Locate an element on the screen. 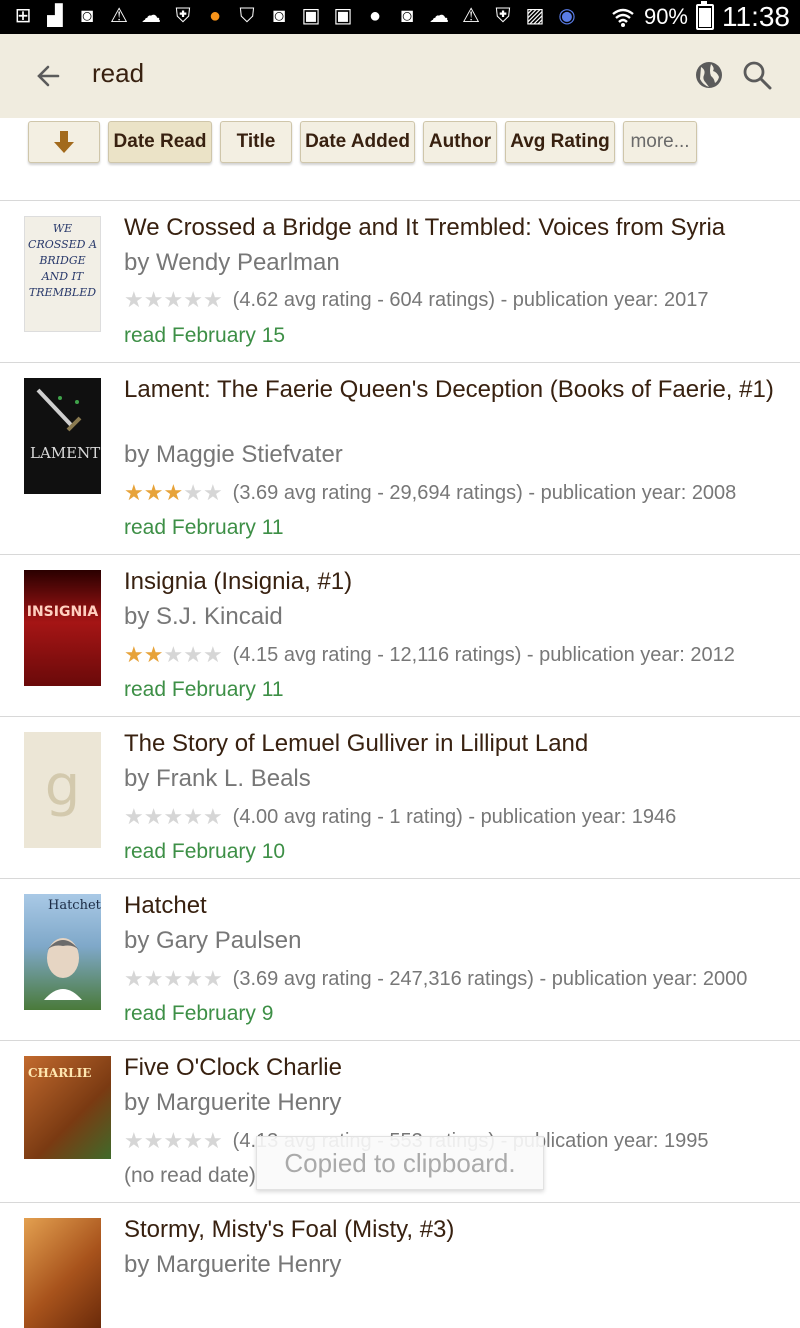 This screenshot has height=1328, width=800. book-author: by Frank L. Beals is located at coordinates (217, 779).